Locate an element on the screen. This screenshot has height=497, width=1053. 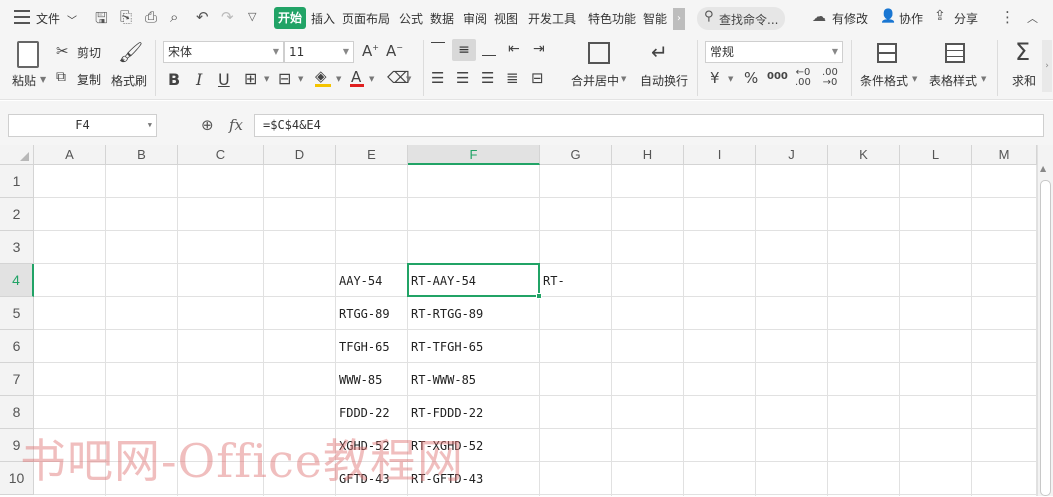
copy-icon: ⧉ is located at coordinates (61, 77).